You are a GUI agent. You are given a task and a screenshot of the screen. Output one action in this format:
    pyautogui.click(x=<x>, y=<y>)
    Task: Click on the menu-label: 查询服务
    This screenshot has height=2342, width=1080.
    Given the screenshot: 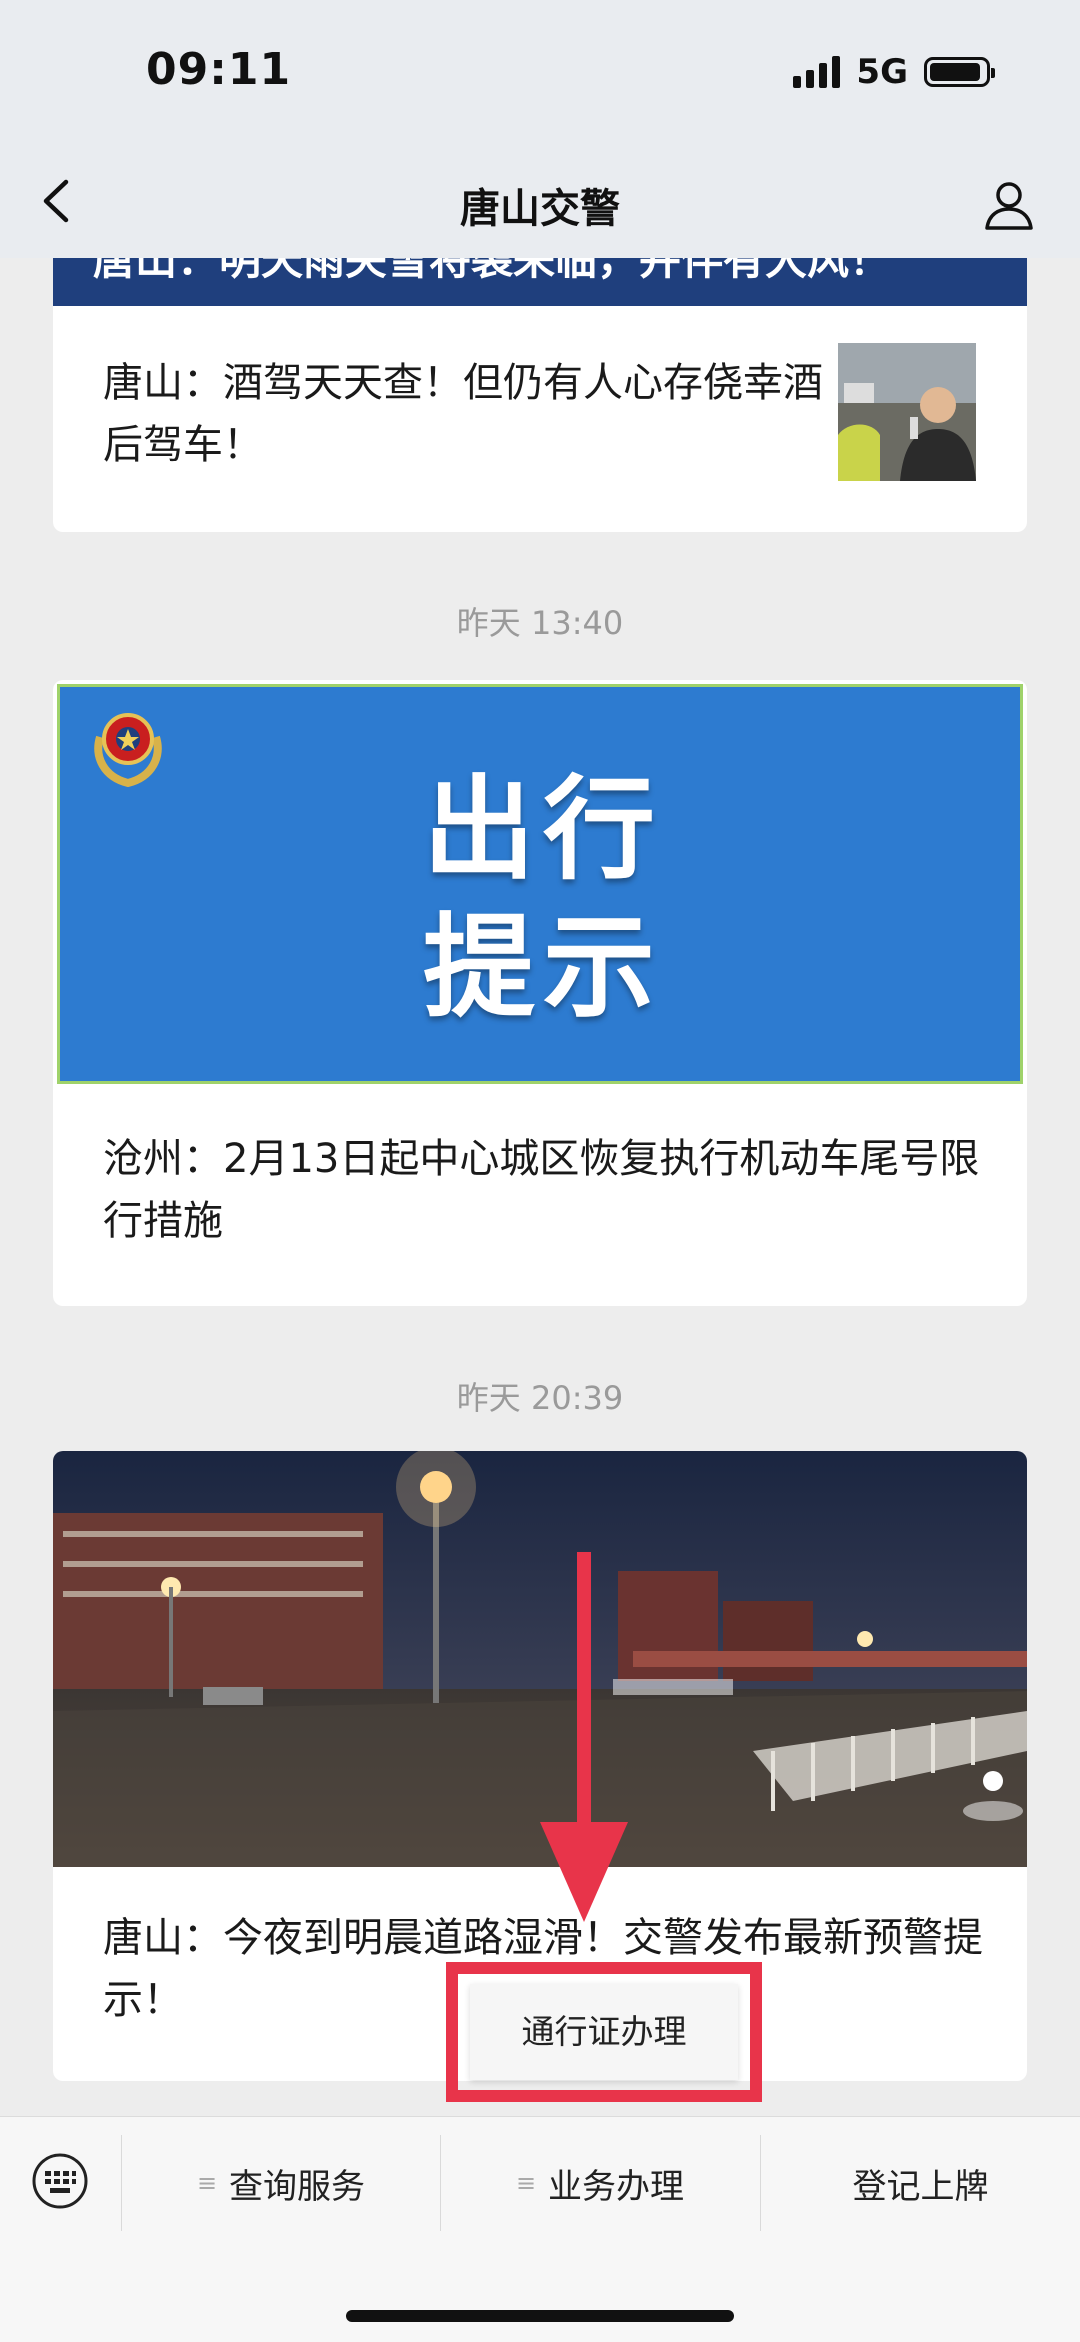 What is the action you would take?
    pyautogui.click(x=297, y=2186)
    